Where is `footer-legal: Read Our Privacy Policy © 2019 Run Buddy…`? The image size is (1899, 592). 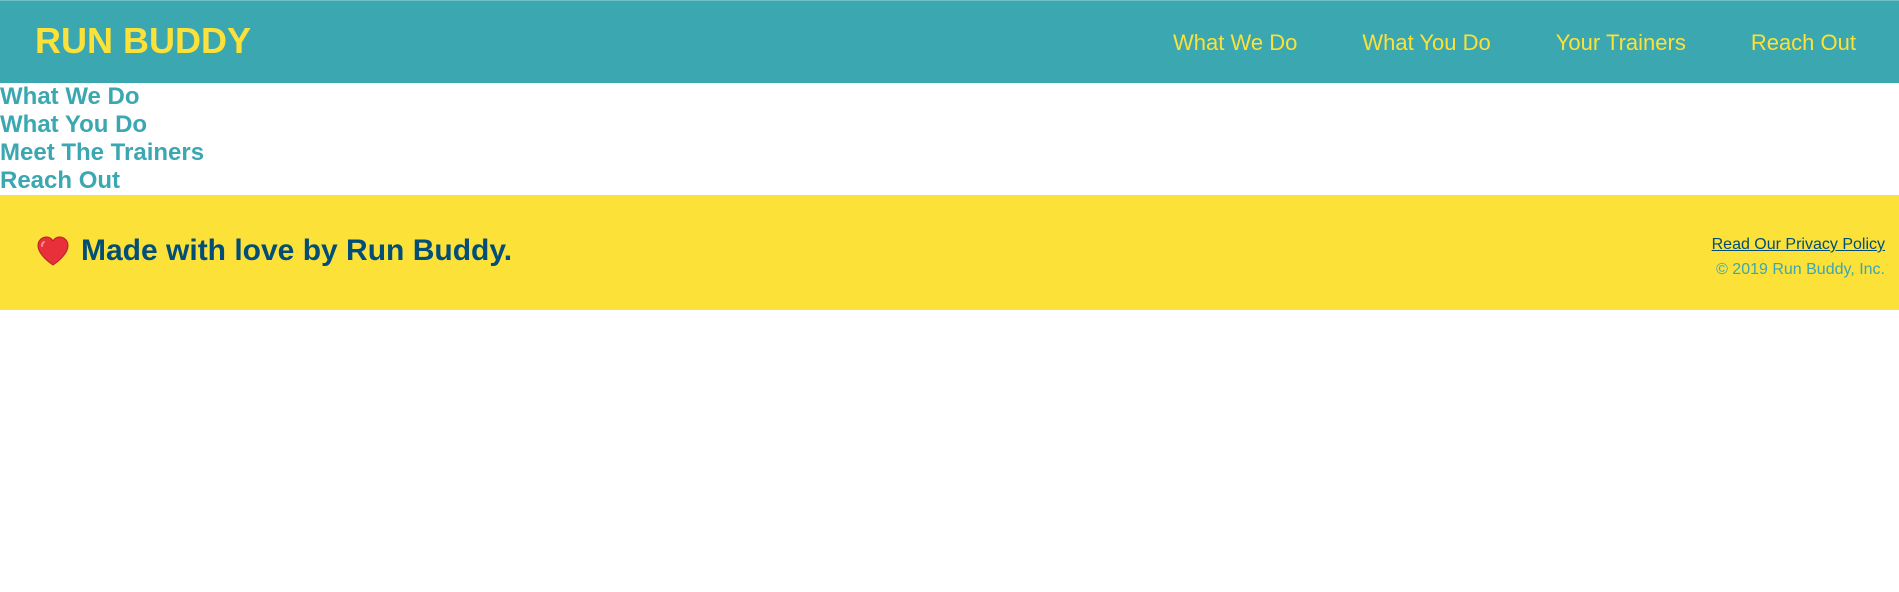
footer-legal: Read Our Privacy Policy © 2019 Run Buddy… is located at coordinates (1798, 257).